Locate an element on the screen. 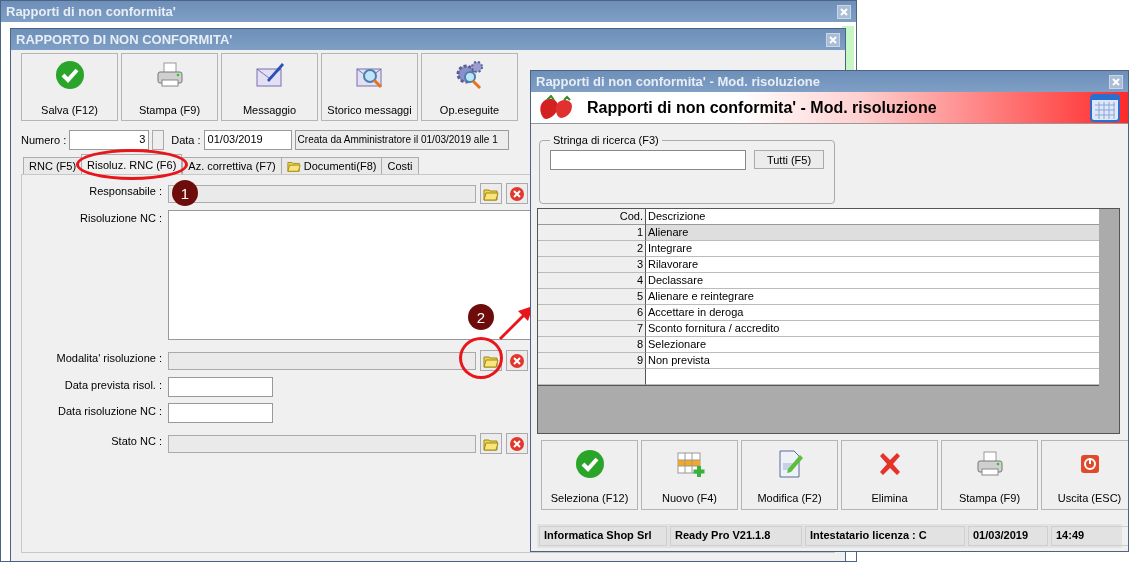  field-label: Modalita' risoluzione : is located at coordinates (108, 358).